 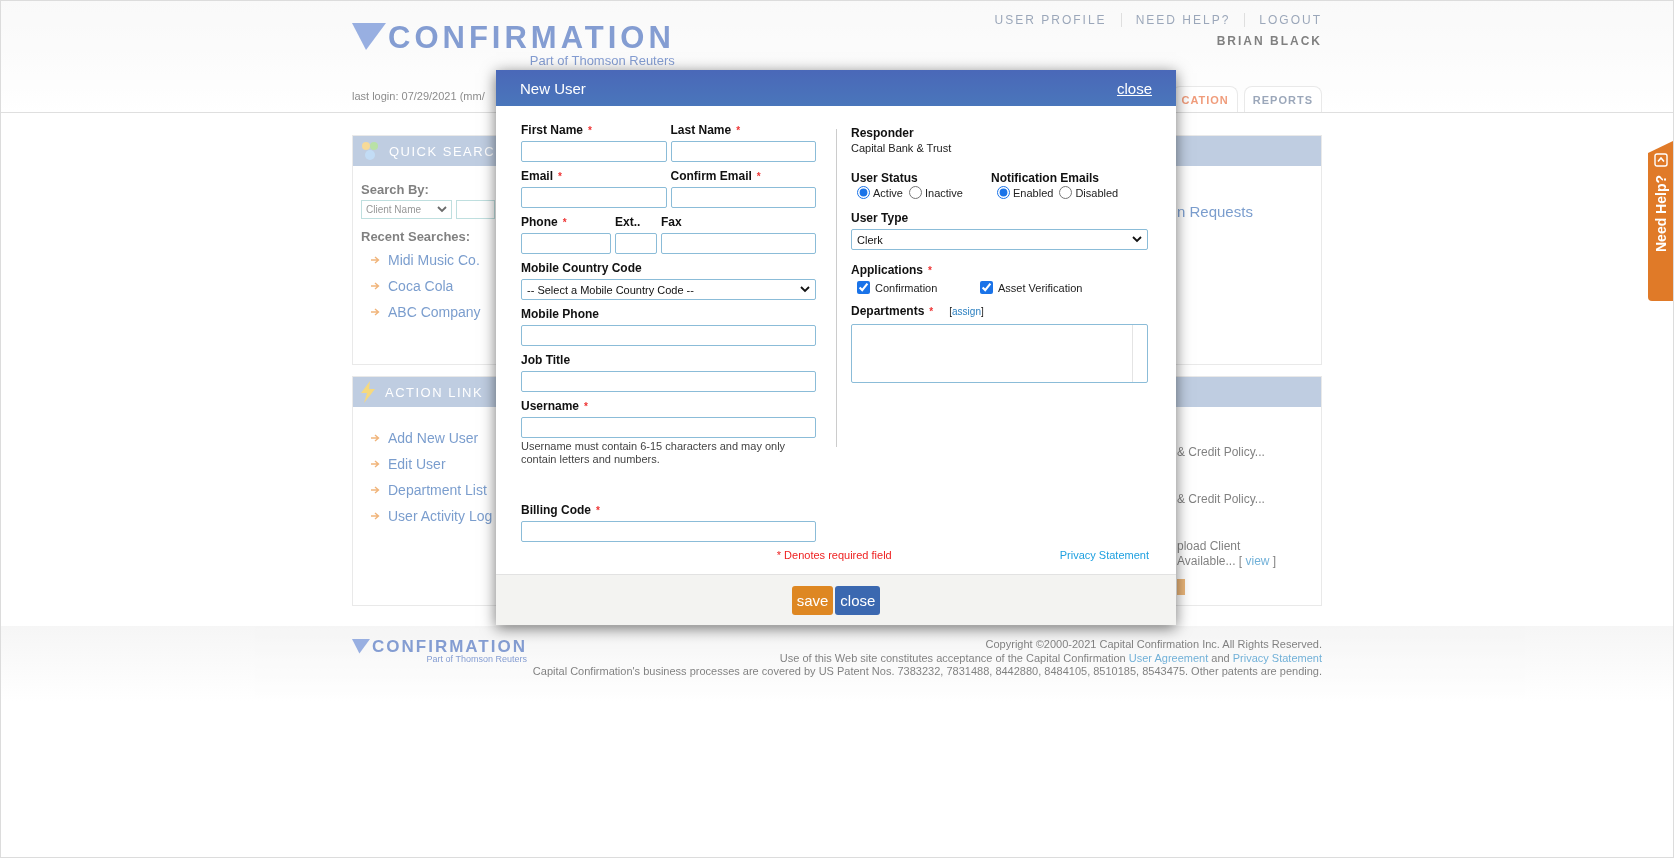 What do you see at coordinates (927, 672) in the screenshot?
I see `footer-text: Capital Confirmation's business processes are covered by US Patent Nos. 7383232, 7831488, 8442880, 8484105, 8510185, 8543475. Other patents are pending.` at bounding box center [927, 672].